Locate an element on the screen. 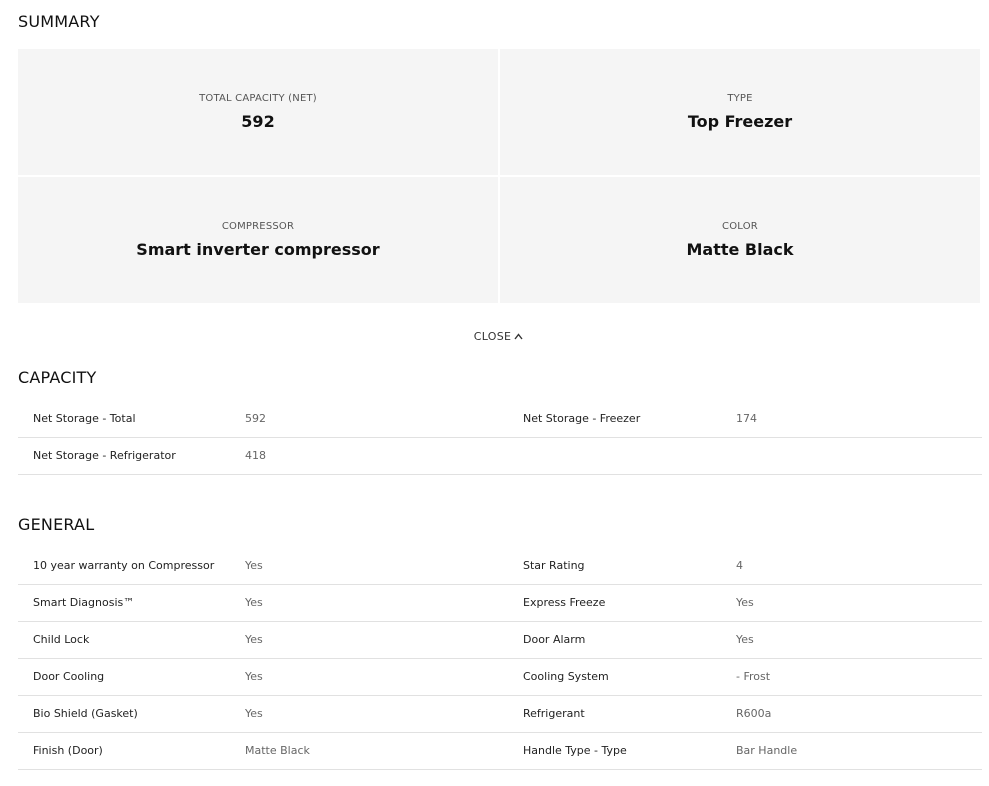  capacity-heading: CAPACITY is located at coordinates (57, 377).